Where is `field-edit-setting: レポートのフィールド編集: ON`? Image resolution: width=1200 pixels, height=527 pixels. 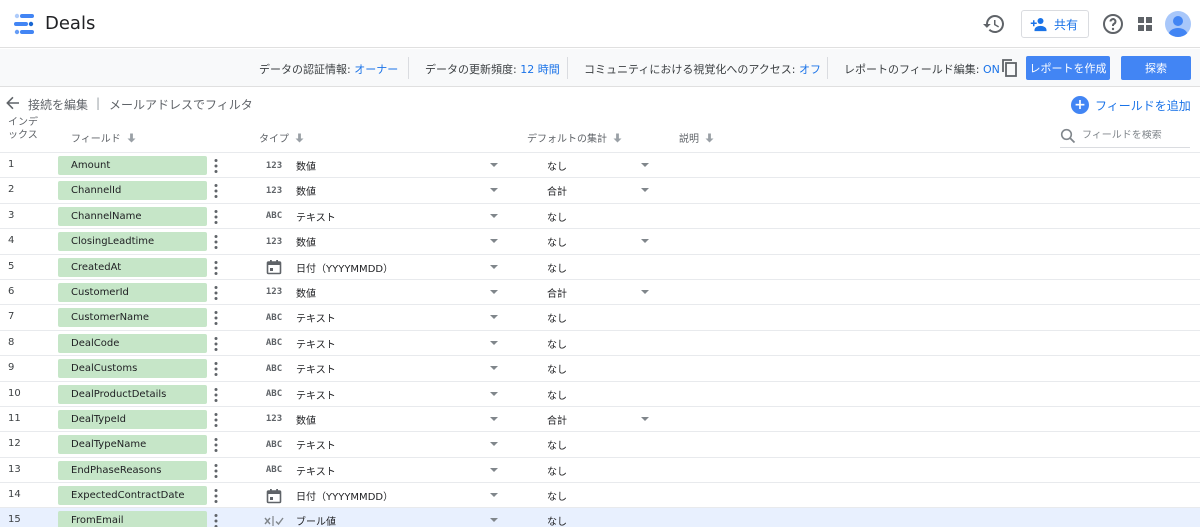 field-edit-setting: レポートのフィールド編集: ON is located at coordinates (922, 69).